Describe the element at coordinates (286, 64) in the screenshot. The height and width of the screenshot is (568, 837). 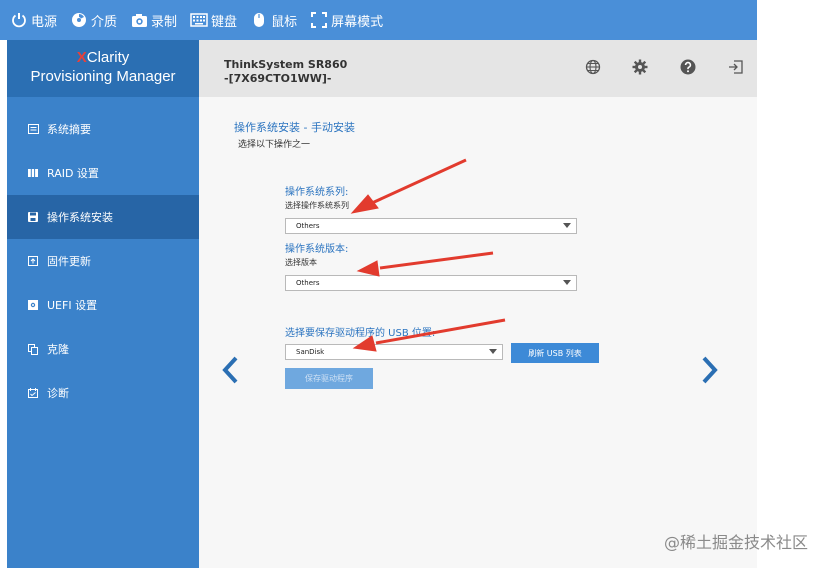
I see `server-name: ThinkSystem SR860` at that location.